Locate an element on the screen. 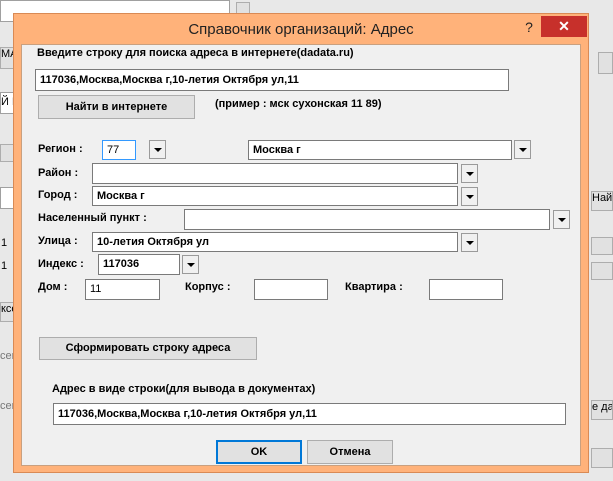 This screenshot has width=613, height=481. street-dropdown-icon is located at coordinates (469, 242).